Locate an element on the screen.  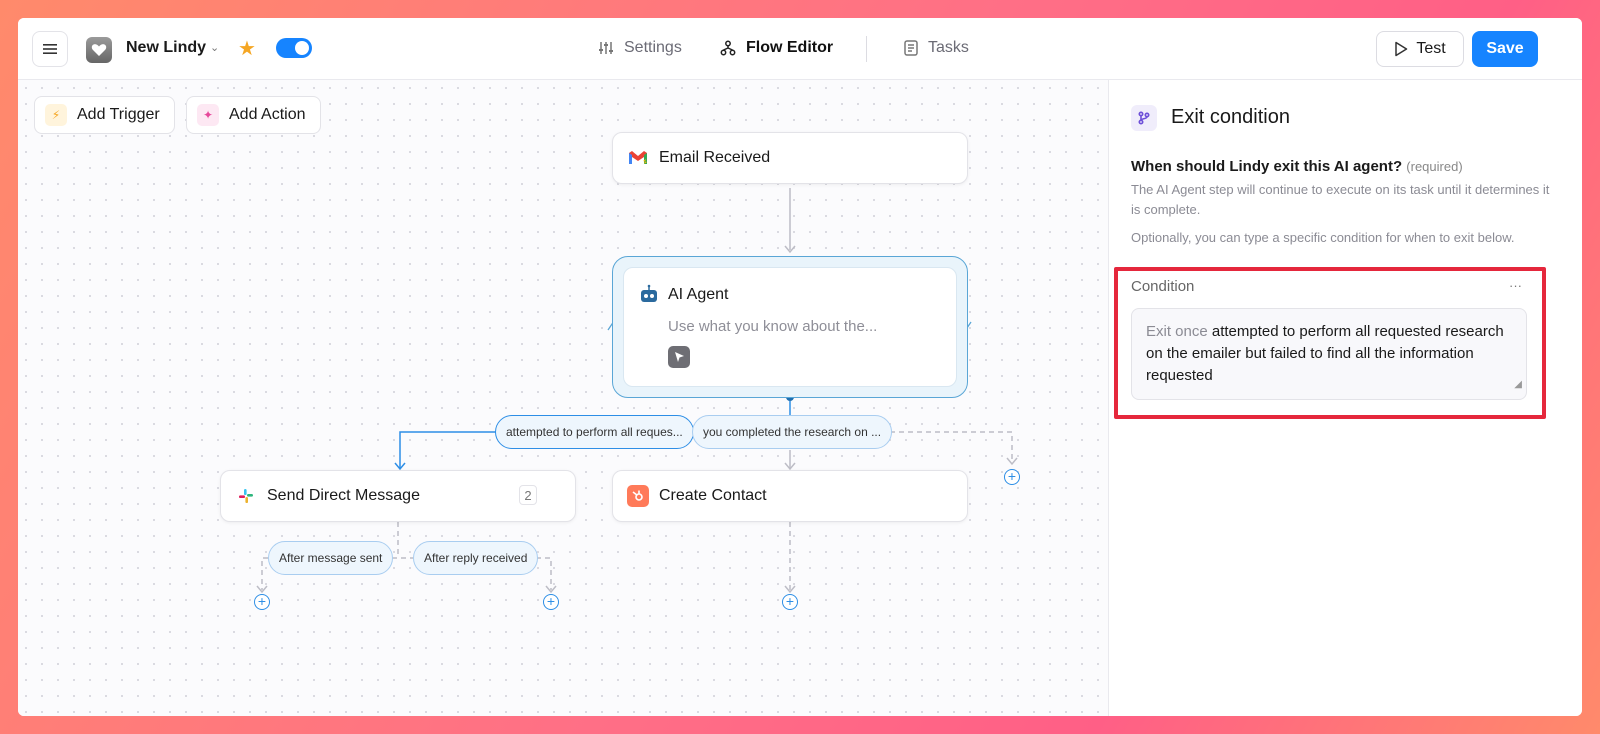
bolt-icon: ⚡ is located at coordinates (56, 115).